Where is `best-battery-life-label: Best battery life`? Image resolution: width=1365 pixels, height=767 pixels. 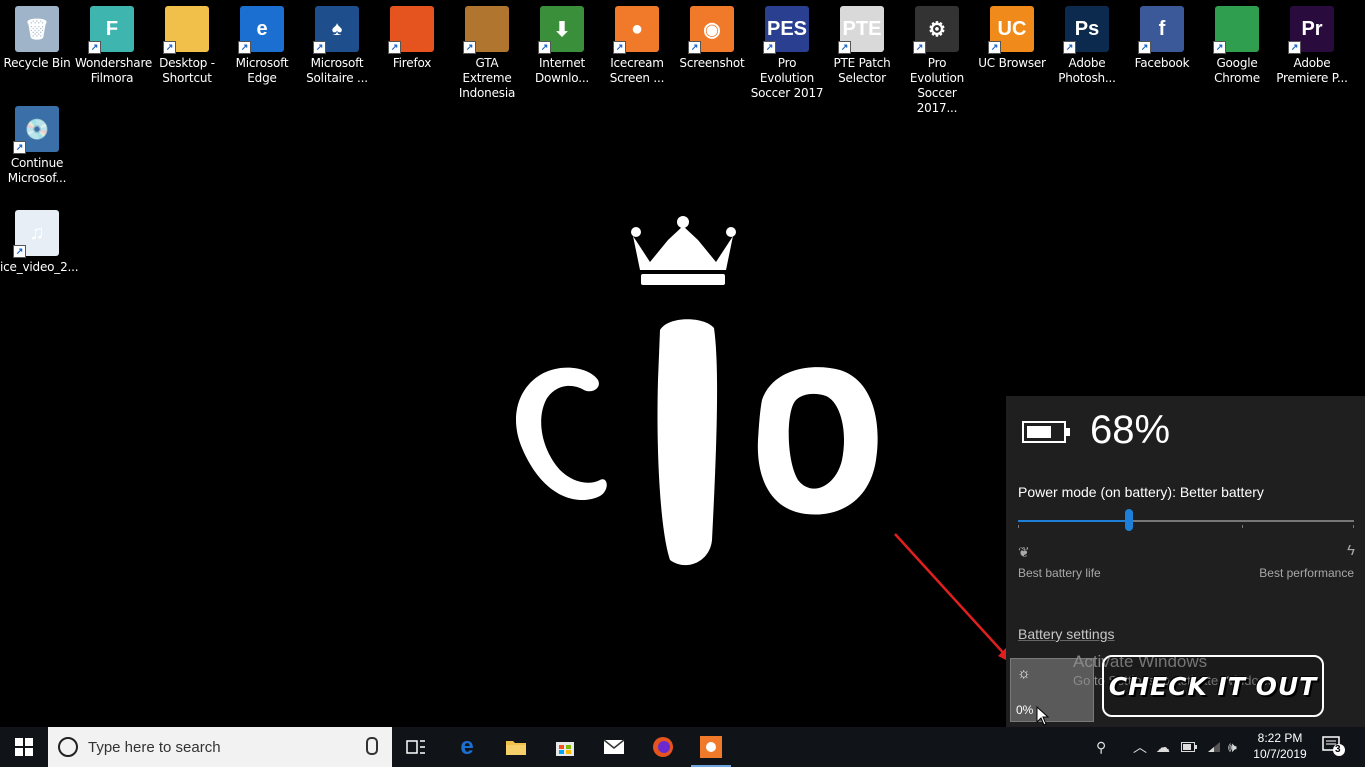
best-battery-life-label: Best battery life is located at coordinates (1059, 573).